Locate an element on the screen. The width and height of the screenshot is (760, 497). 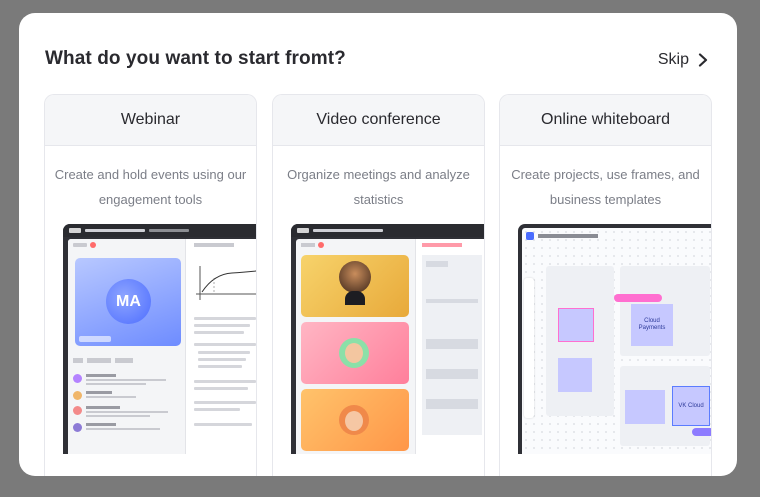
webinar-preview: MA is located at coordinates (159, 339).